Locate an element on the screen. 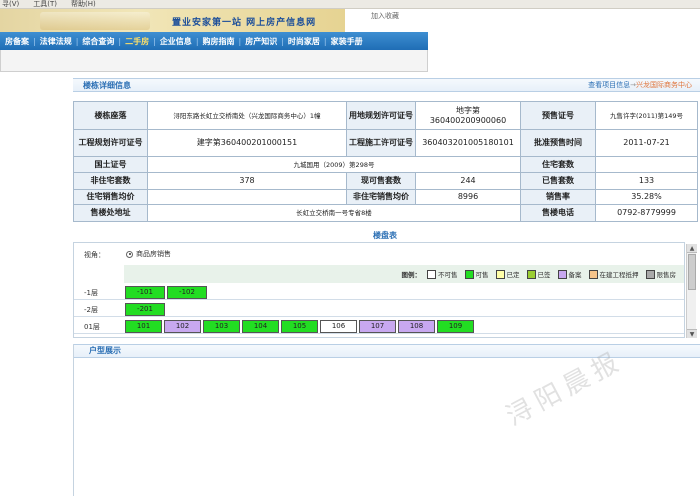 The image size is (700, 496). scroll-up-icon: ▲ is located at coordinates (692, 248).